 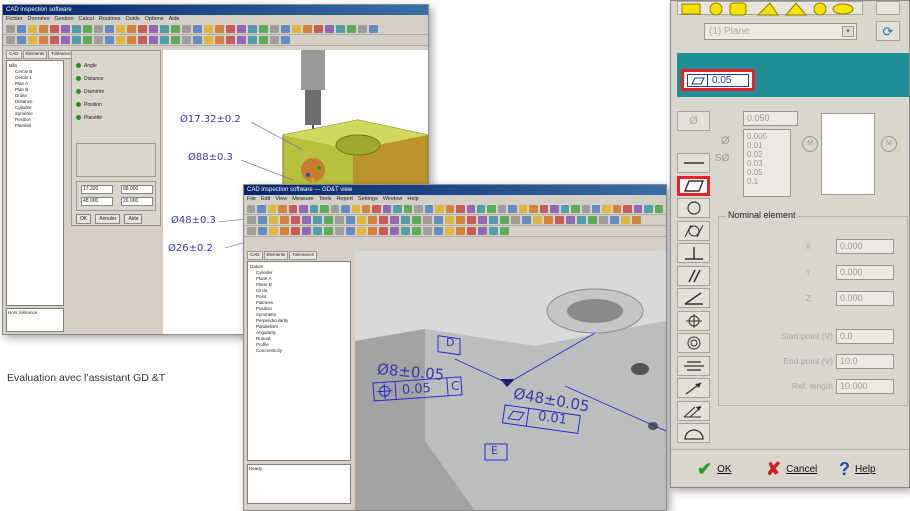 I want to click on menu-item: Routines, so click(x=110, y=19).